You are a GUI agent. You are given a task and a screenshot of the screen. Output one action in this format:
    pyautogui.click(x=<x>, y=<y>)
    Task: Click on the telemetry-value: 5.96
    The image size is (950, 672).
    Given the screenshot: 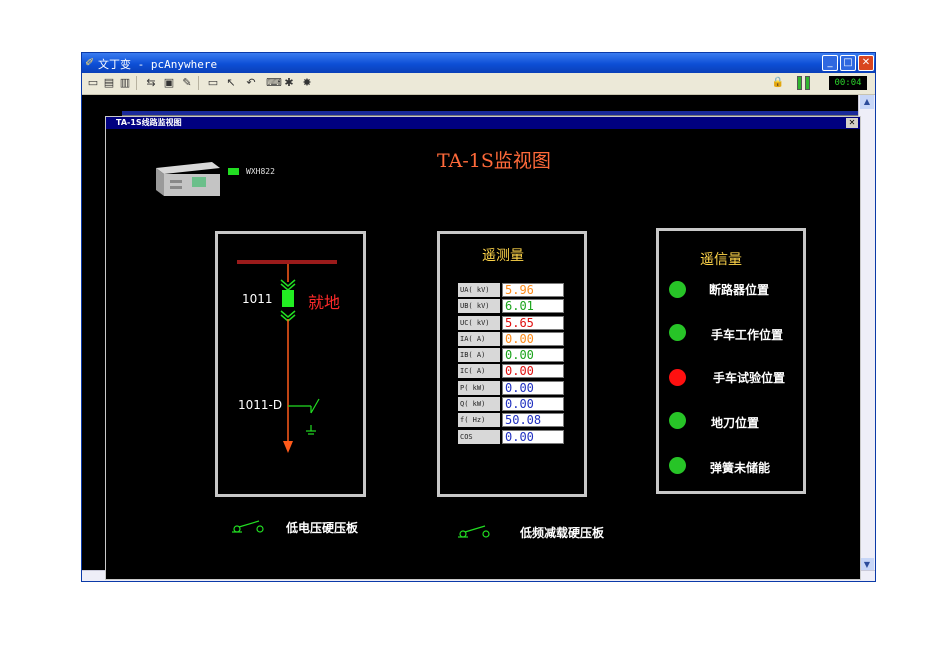 What is the action you would take?
    pyautogui.click(x=533, y=290)
    